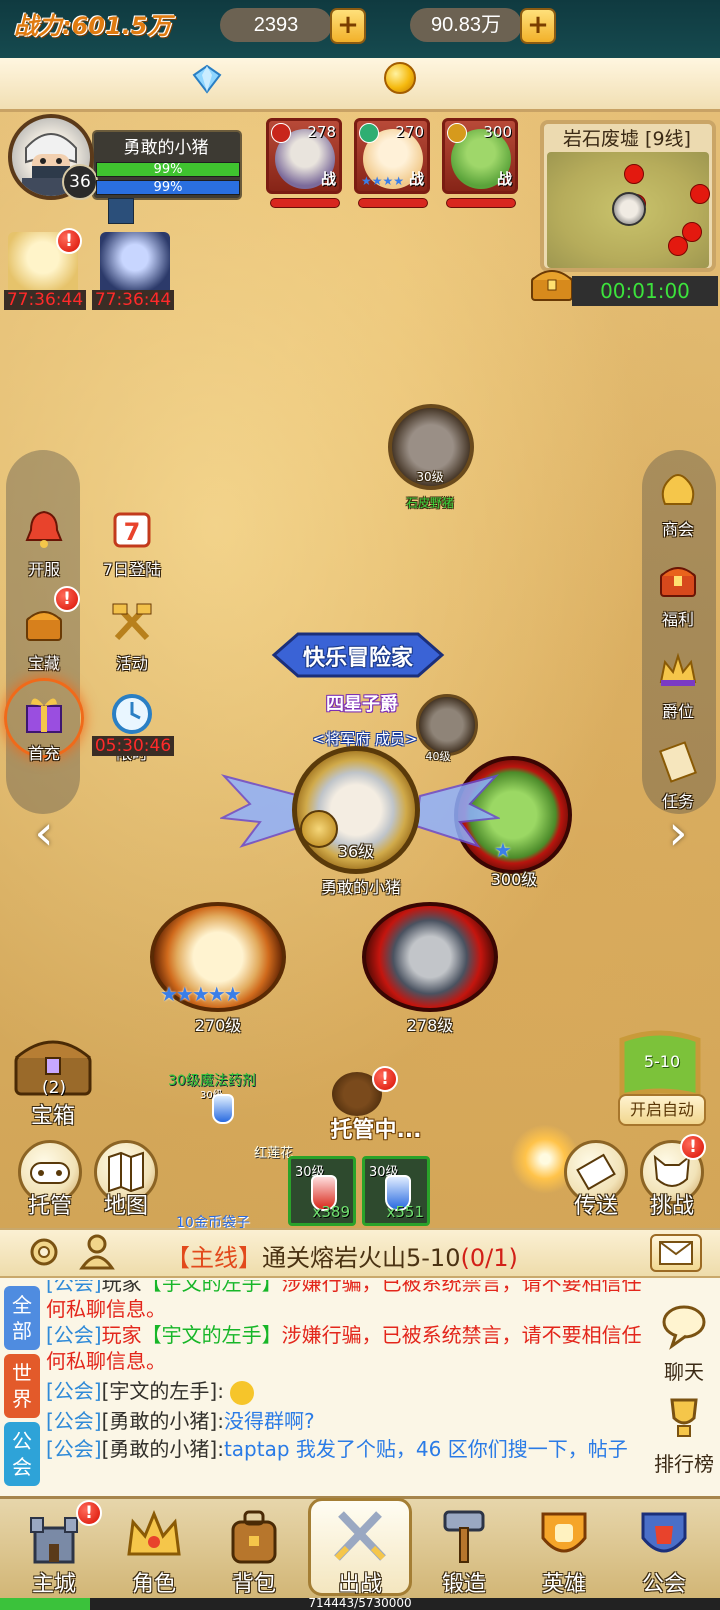  What do you see at coordinates (344, 1391) in the screenshot?
I see `chat-line: [公会][宇文的左手]:` at bounding box center [344, 1391].